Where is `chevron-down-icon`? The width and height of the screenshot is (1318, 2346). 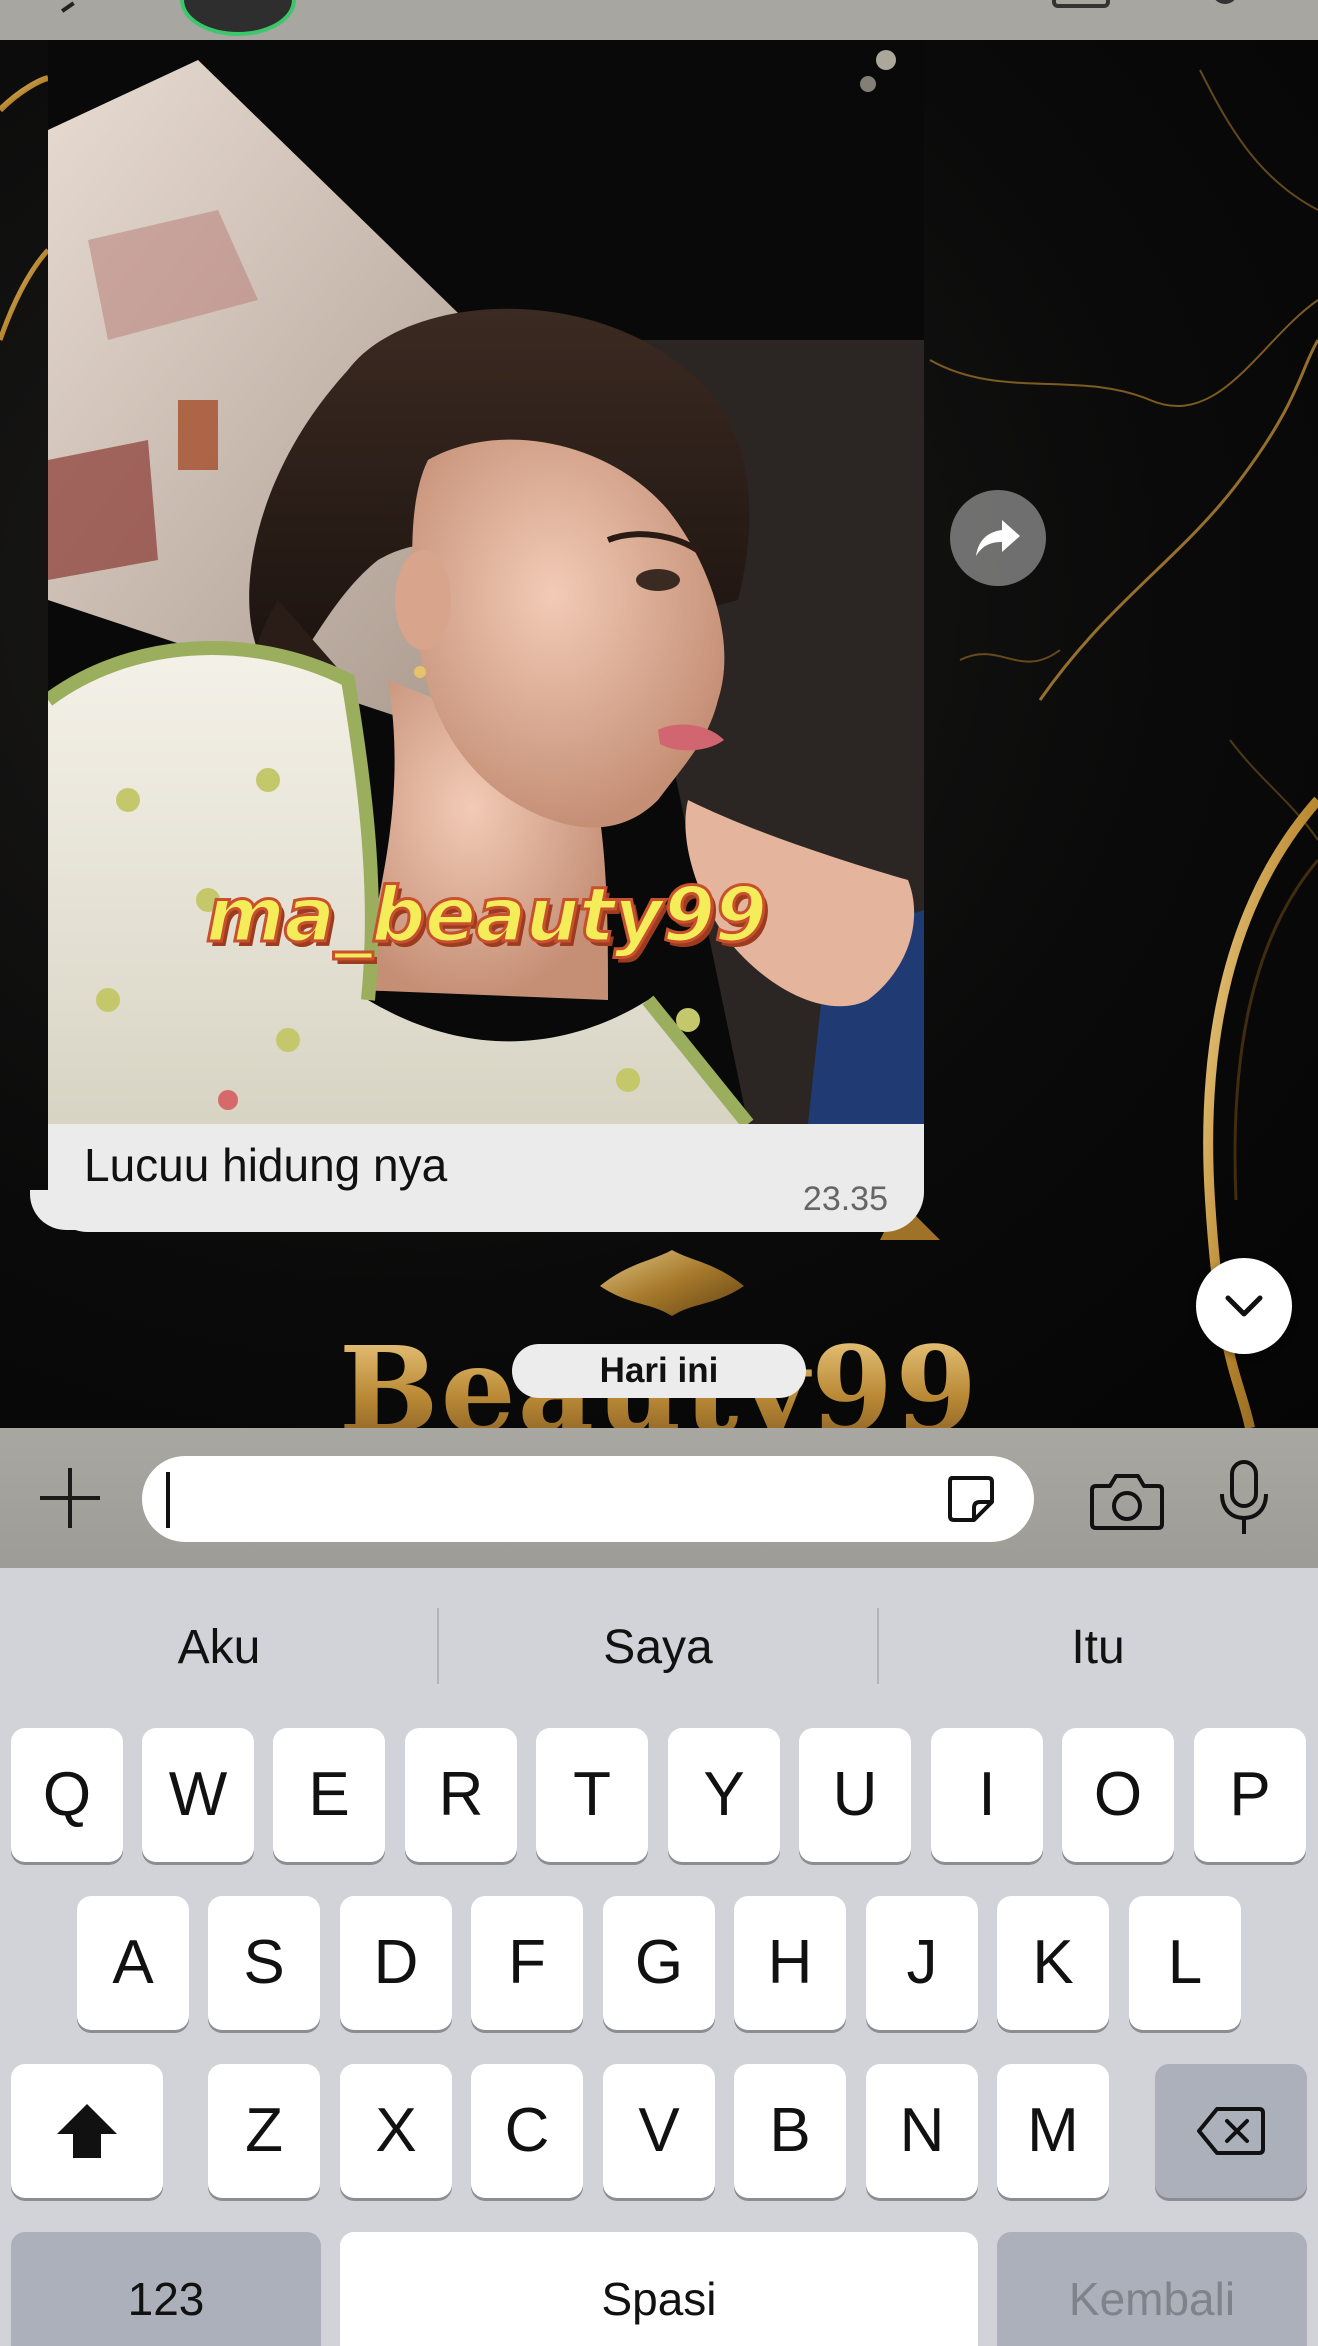 chevron-down-icon is located at coordinates (1244, 1306).